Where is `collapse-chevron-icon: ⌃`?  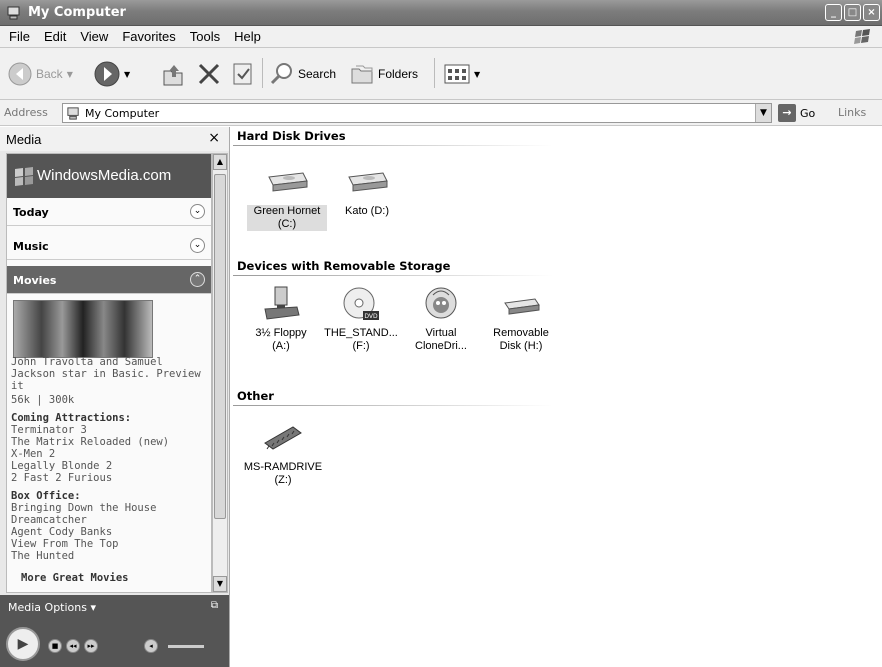 collapse-chevron-icon: ⌃ is located at coordinates (197, 279).